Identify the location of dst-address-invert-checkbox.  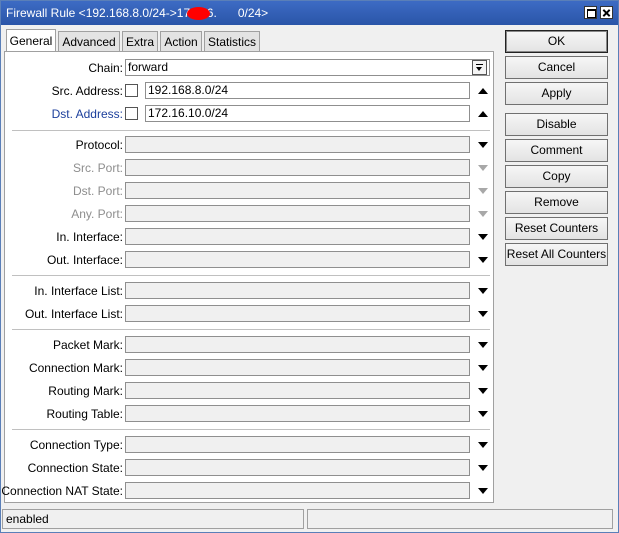
(131, 113).